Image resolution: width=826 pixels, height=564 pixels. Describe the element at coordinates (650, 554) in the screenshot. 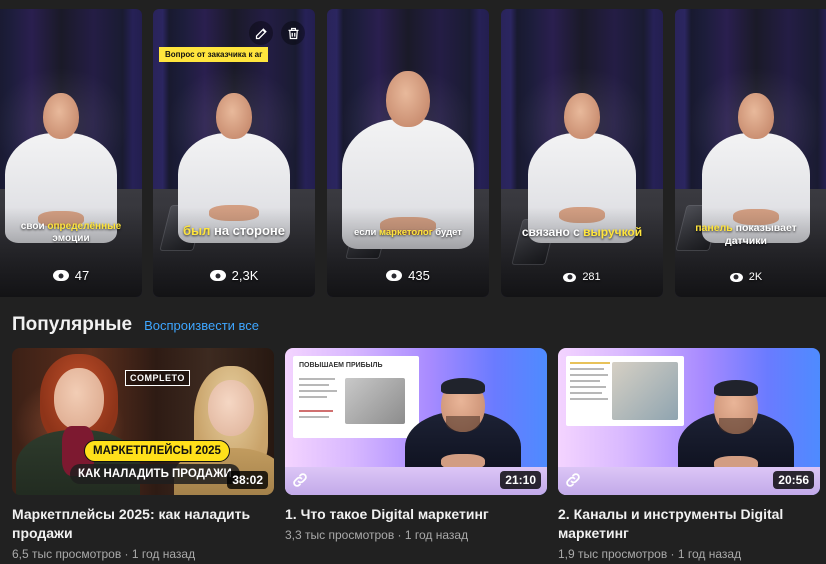

I see `video-meta: 1,9 тыс просмотров · 1 год назад` at that location.